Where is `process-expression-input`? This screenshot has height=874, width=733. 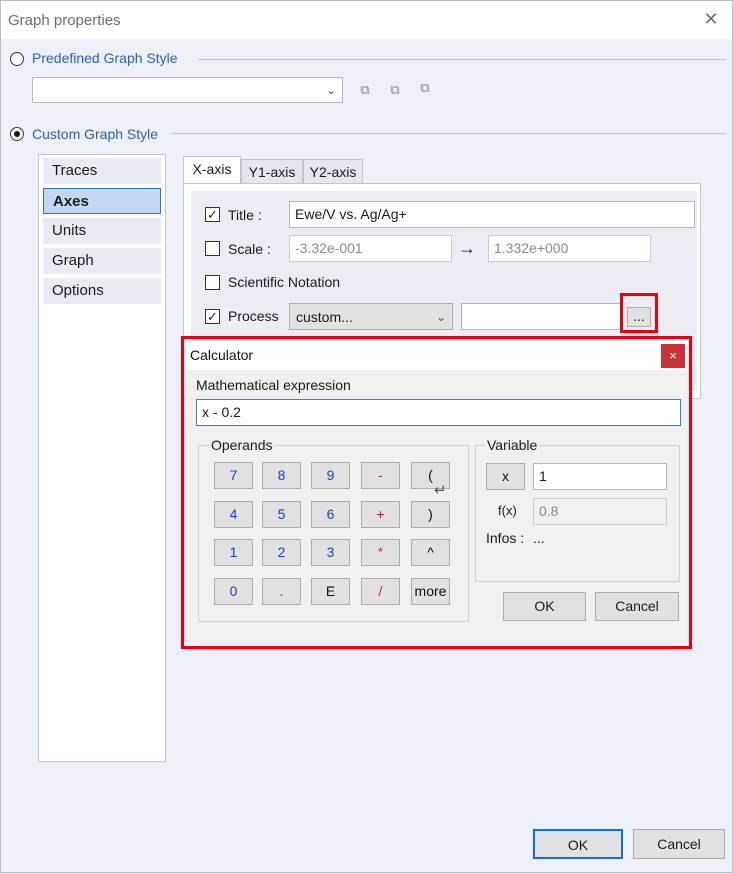 process-expression-input is located at coordinates (542, 316).